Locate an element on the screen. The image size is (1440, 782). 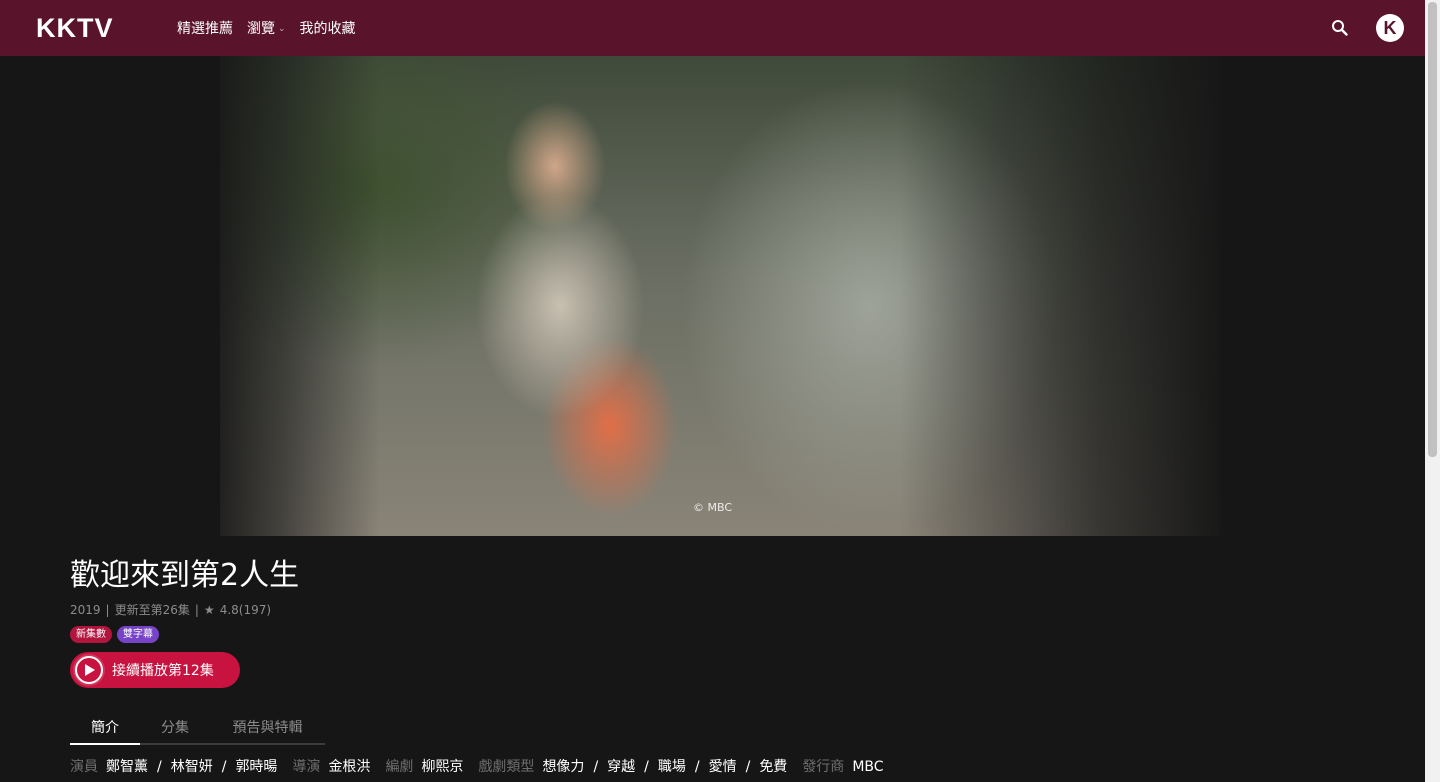
genre-link: 想像力 is located at coordinates (563, 767).